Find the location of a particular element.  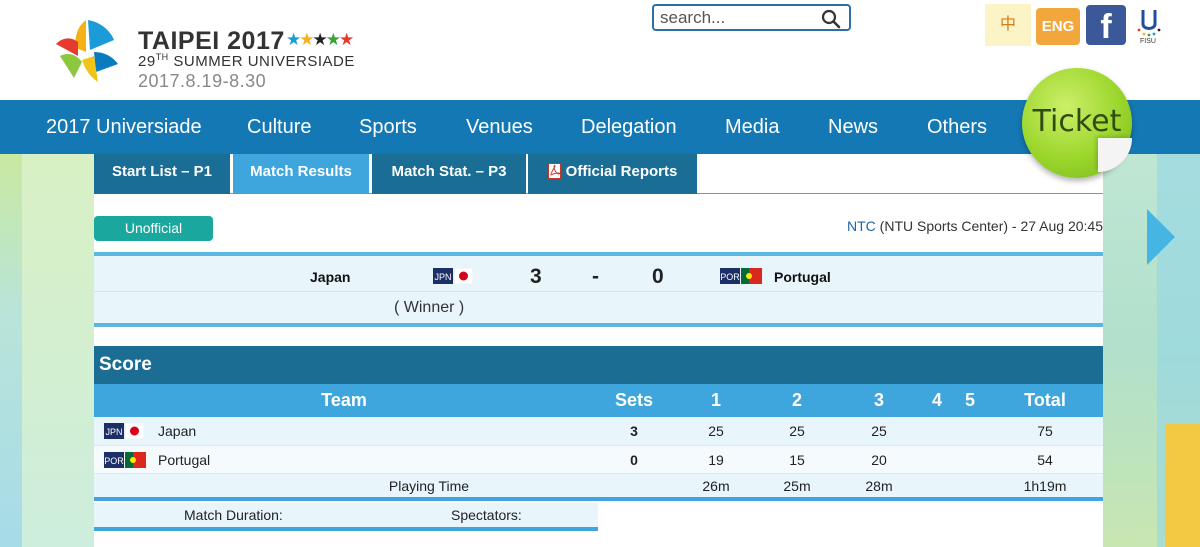

left-decor-stripe is located at coordinates (58, 350).